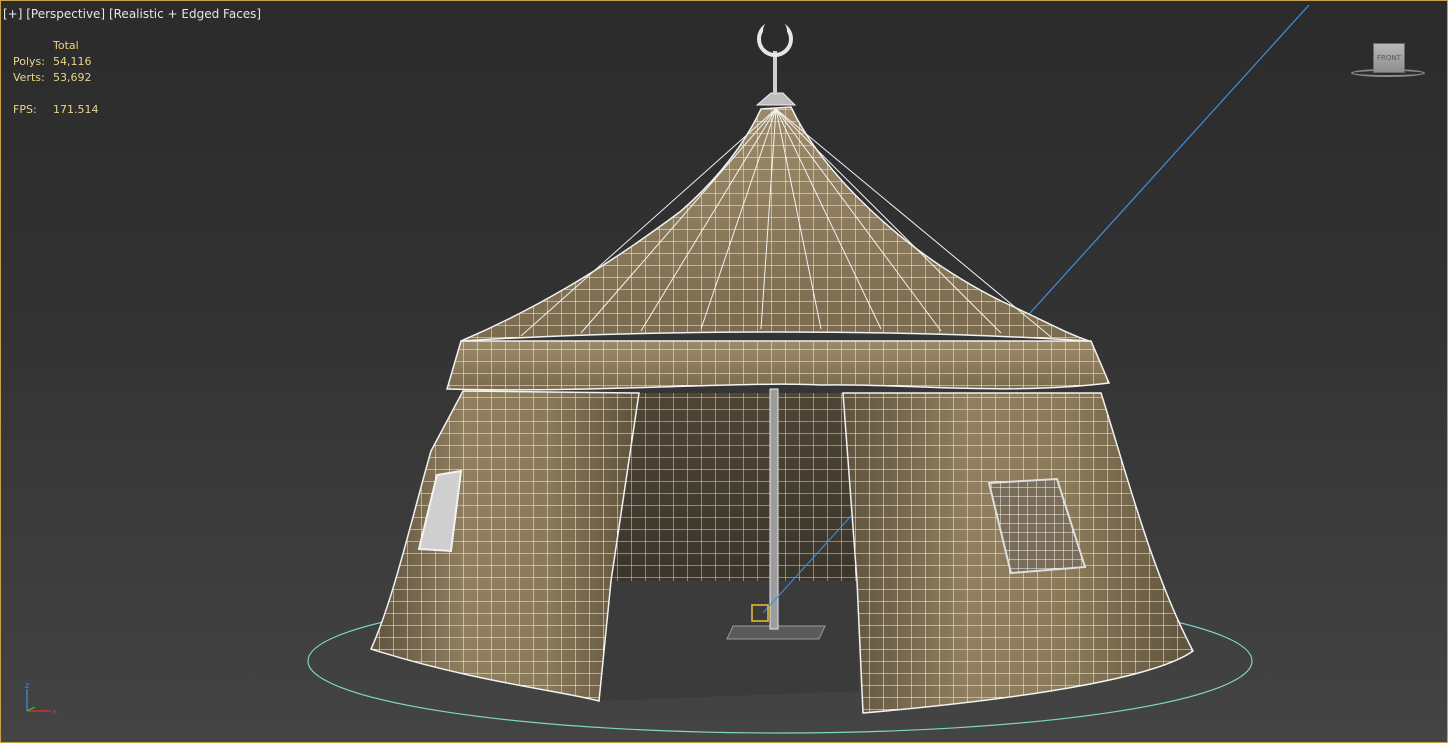 Image resolution: width=1448 pixels, height=743 pixels. I want to click on viewport-menu-plus: [+], so click(12, 14).